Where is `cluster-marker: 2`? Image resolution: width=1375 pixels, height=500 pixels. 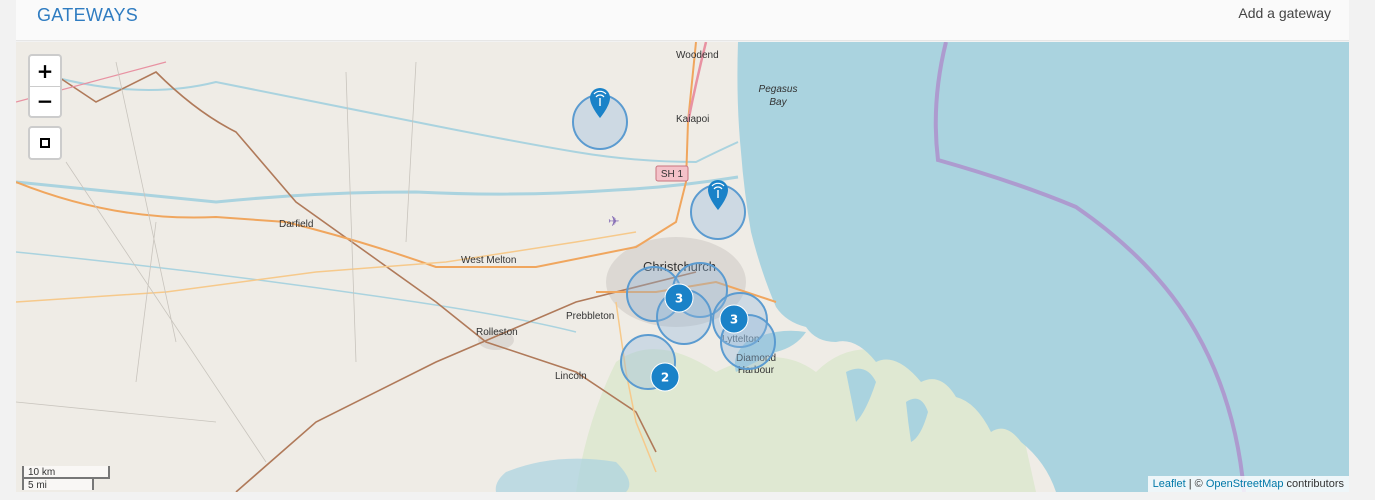
cluster-marker: 2 is located at coordinates (665, 377).